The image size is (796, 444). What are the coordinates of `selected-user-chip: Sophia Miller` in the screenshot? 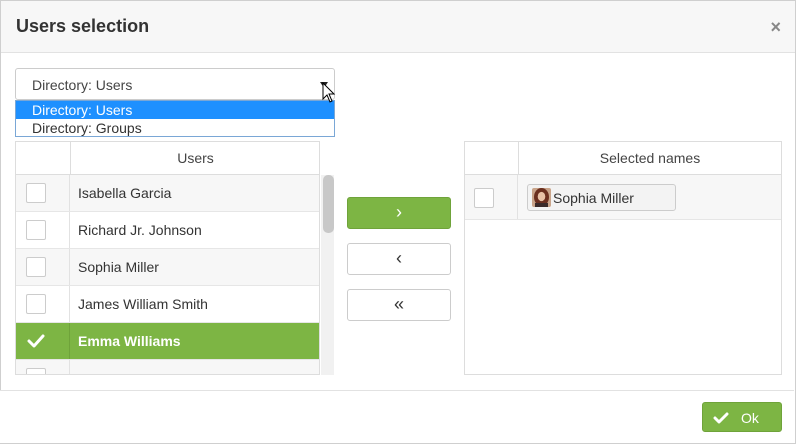 It's located at (601, 197).